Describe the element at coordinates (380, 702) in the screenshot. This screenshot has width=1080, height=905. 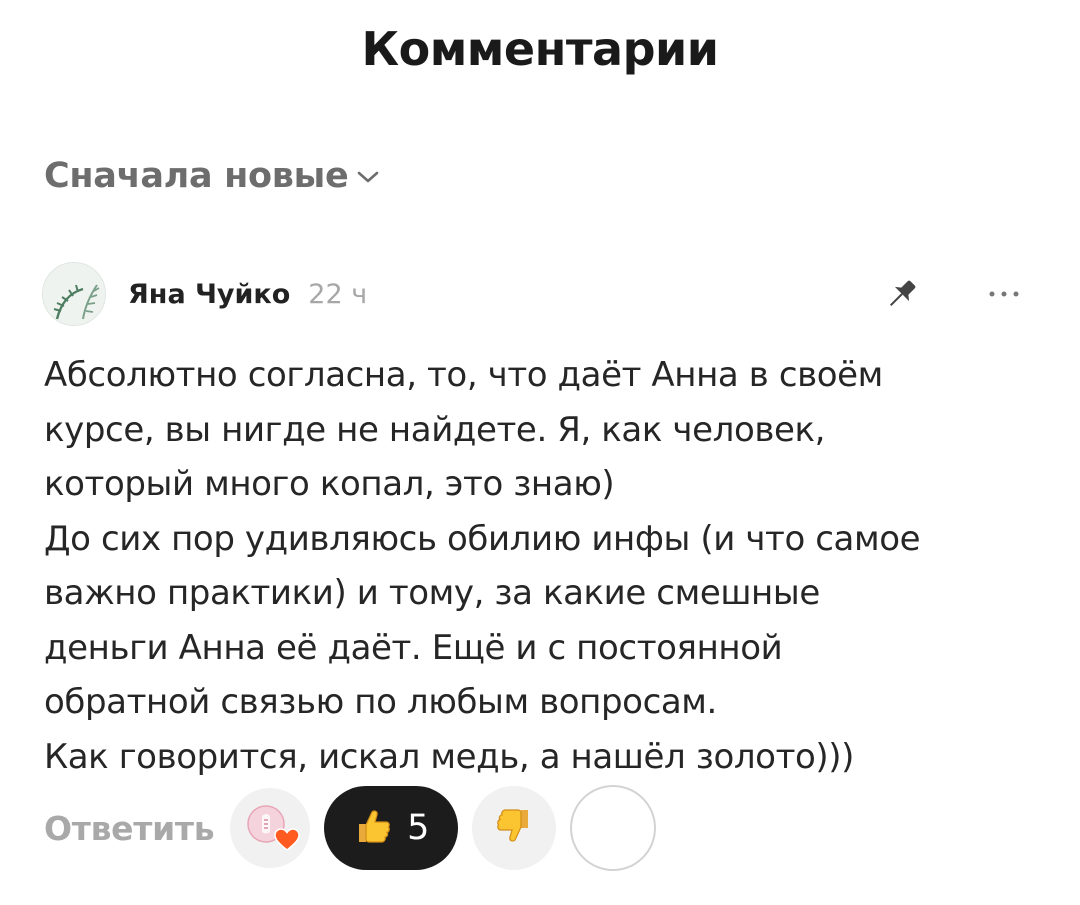
I see `comment-line: обратной связью по любым вопросам.` at that location.